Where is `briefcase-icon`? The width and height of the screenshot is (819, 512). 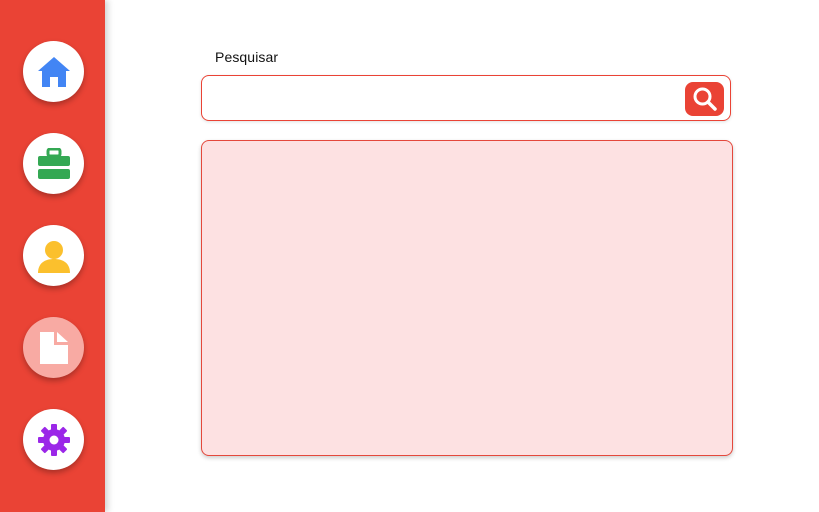 briefcase-icon is located at coordinates (53, 163).